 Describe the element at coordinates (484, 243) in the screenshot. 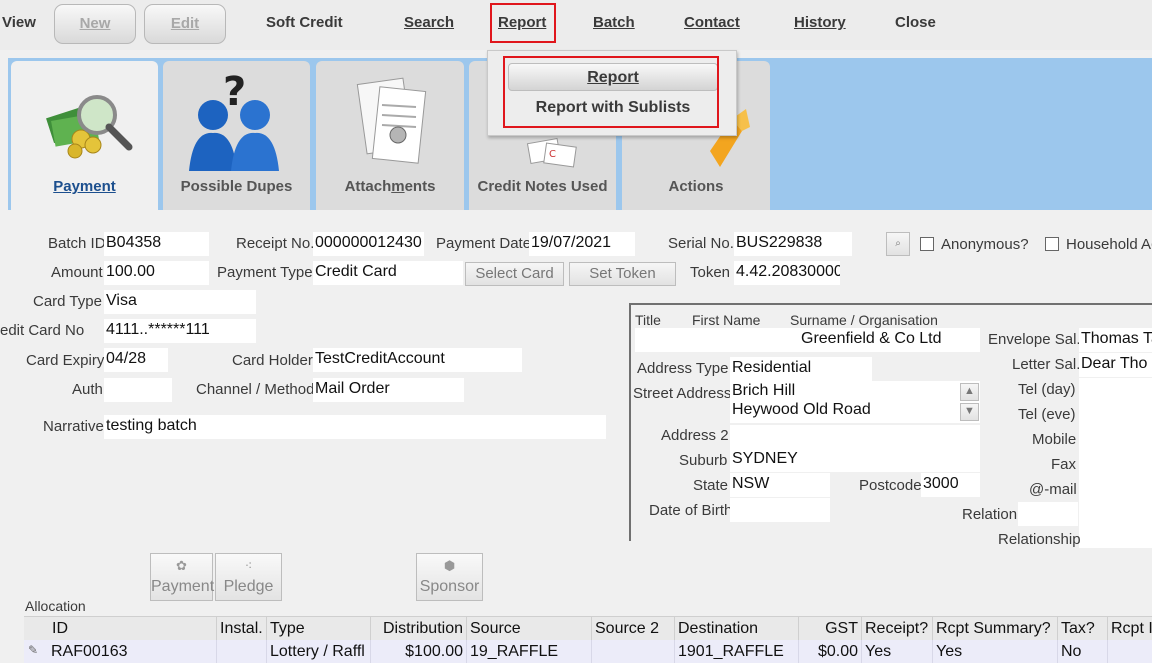

I see `payment-date-label: Payment Date` at that location.